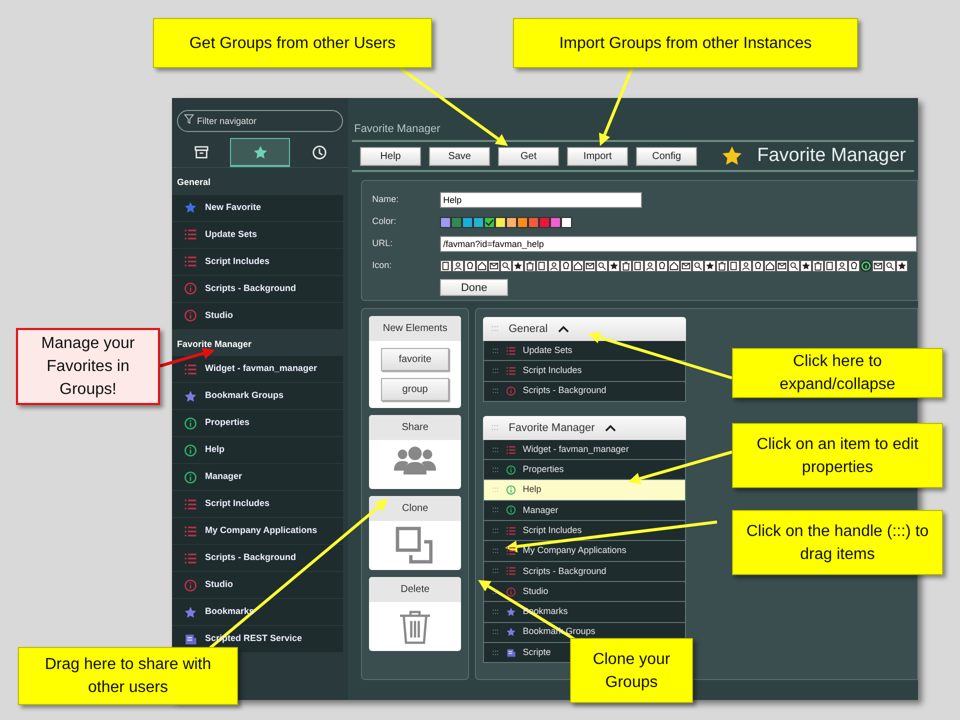 The width and height of the screenshot is (960, 720). Describe the element at coordinates (258, 369) in the screenshot. I see `navigator-item: Widget - favman_manager` at that location.